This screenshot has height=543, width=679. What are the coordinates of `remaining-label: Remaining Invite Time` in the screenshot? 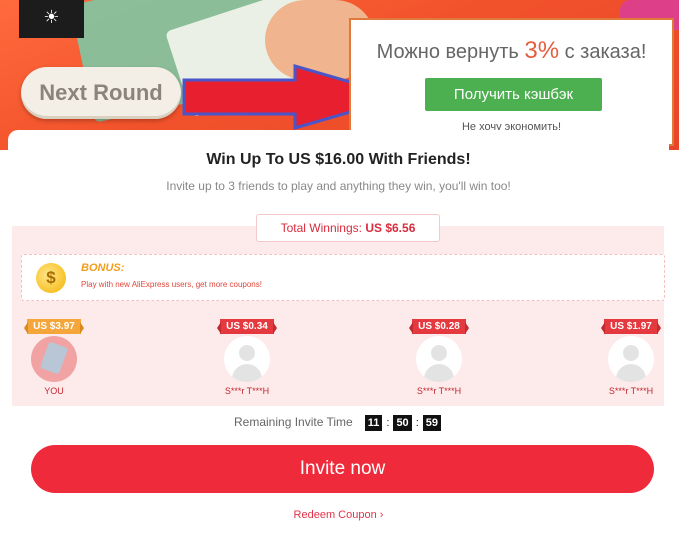 It's located at (293, 422).